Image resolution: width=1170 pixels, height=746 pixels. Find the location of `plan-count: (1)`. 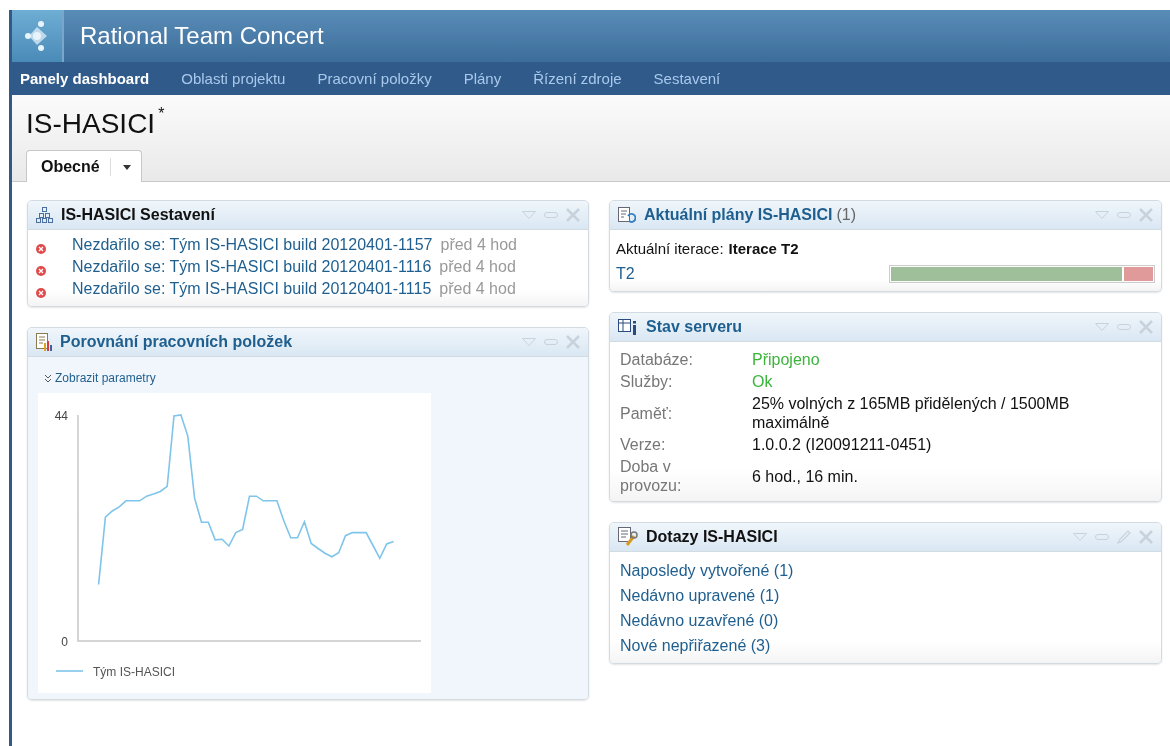

plan-count: (1) is located at coordinates (846, 215).